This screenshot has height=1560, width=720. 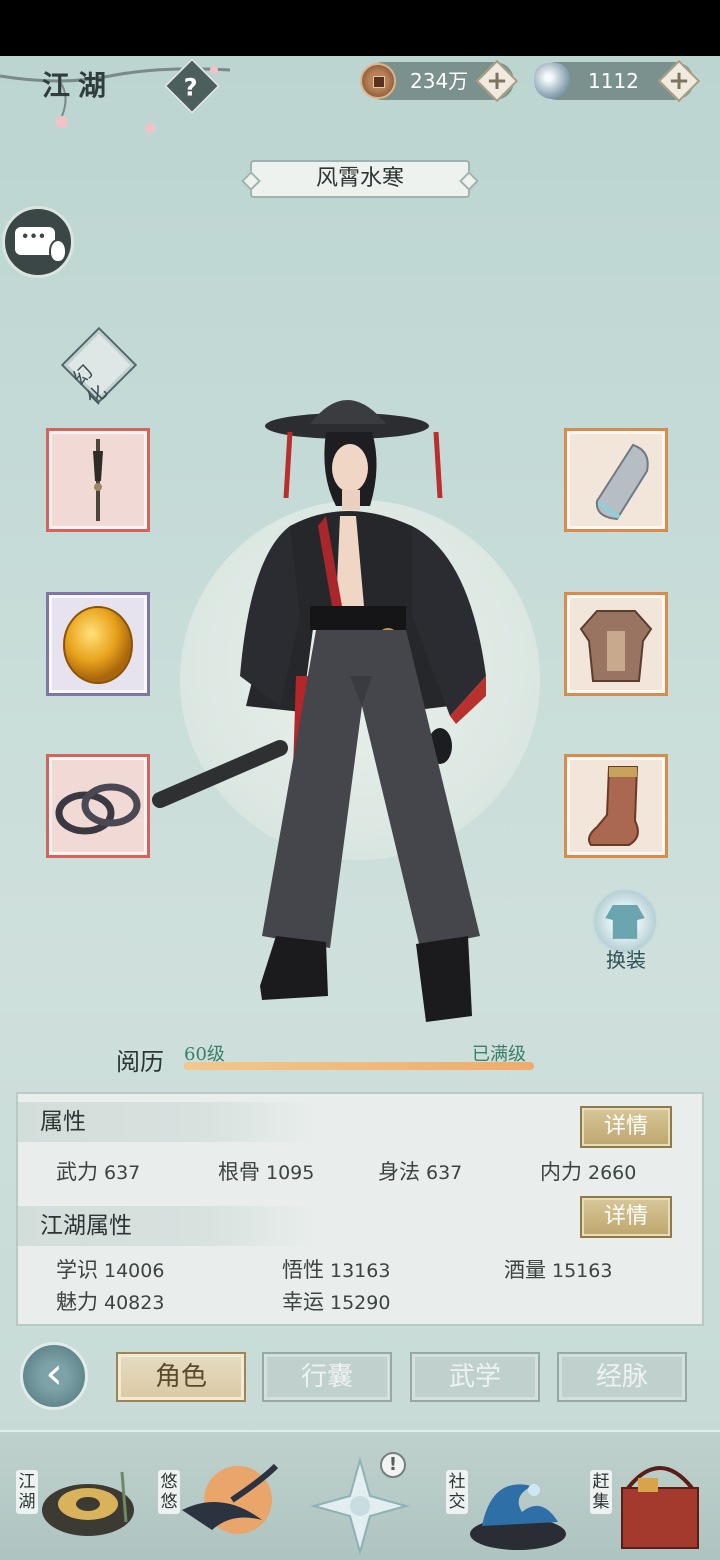 I want to click on bracer-icon, so click(x=622, y=482).